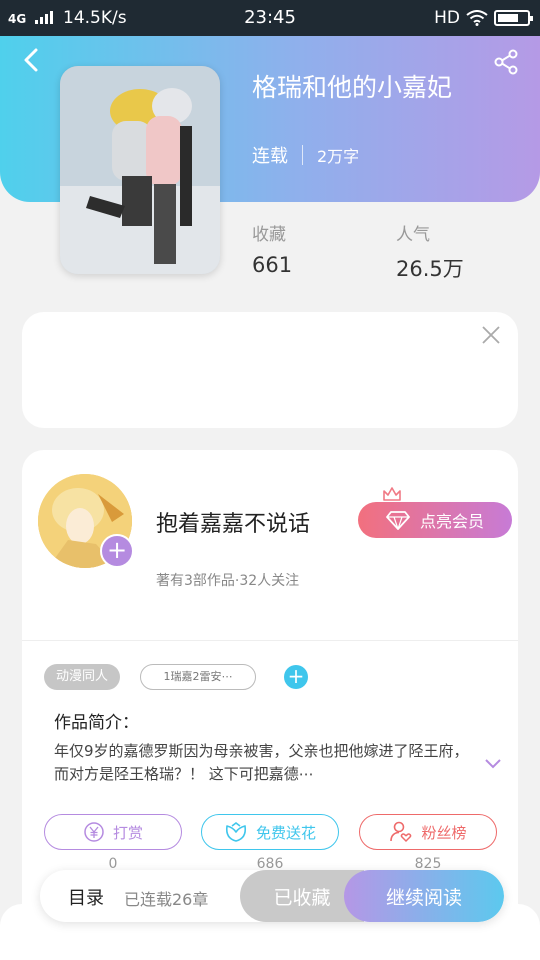  Describe the element at coordinates (444, 832) in the screenshot. I see `fan-ranking-label: 粉丝榜` at that location.